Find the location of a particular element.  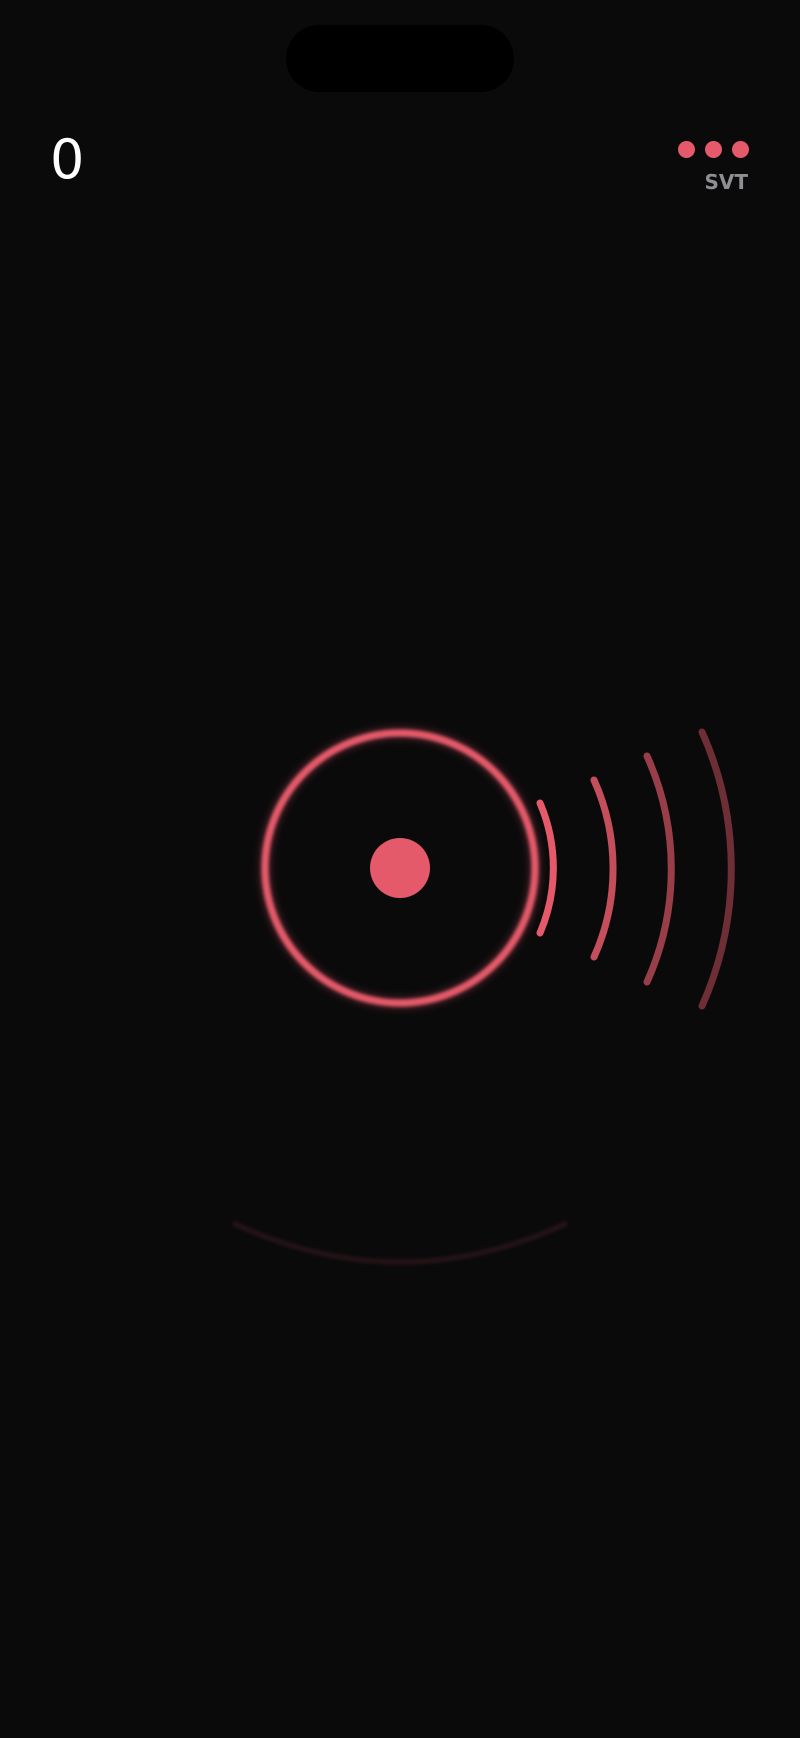

target-center-dot is located at coordinates (400, 868).